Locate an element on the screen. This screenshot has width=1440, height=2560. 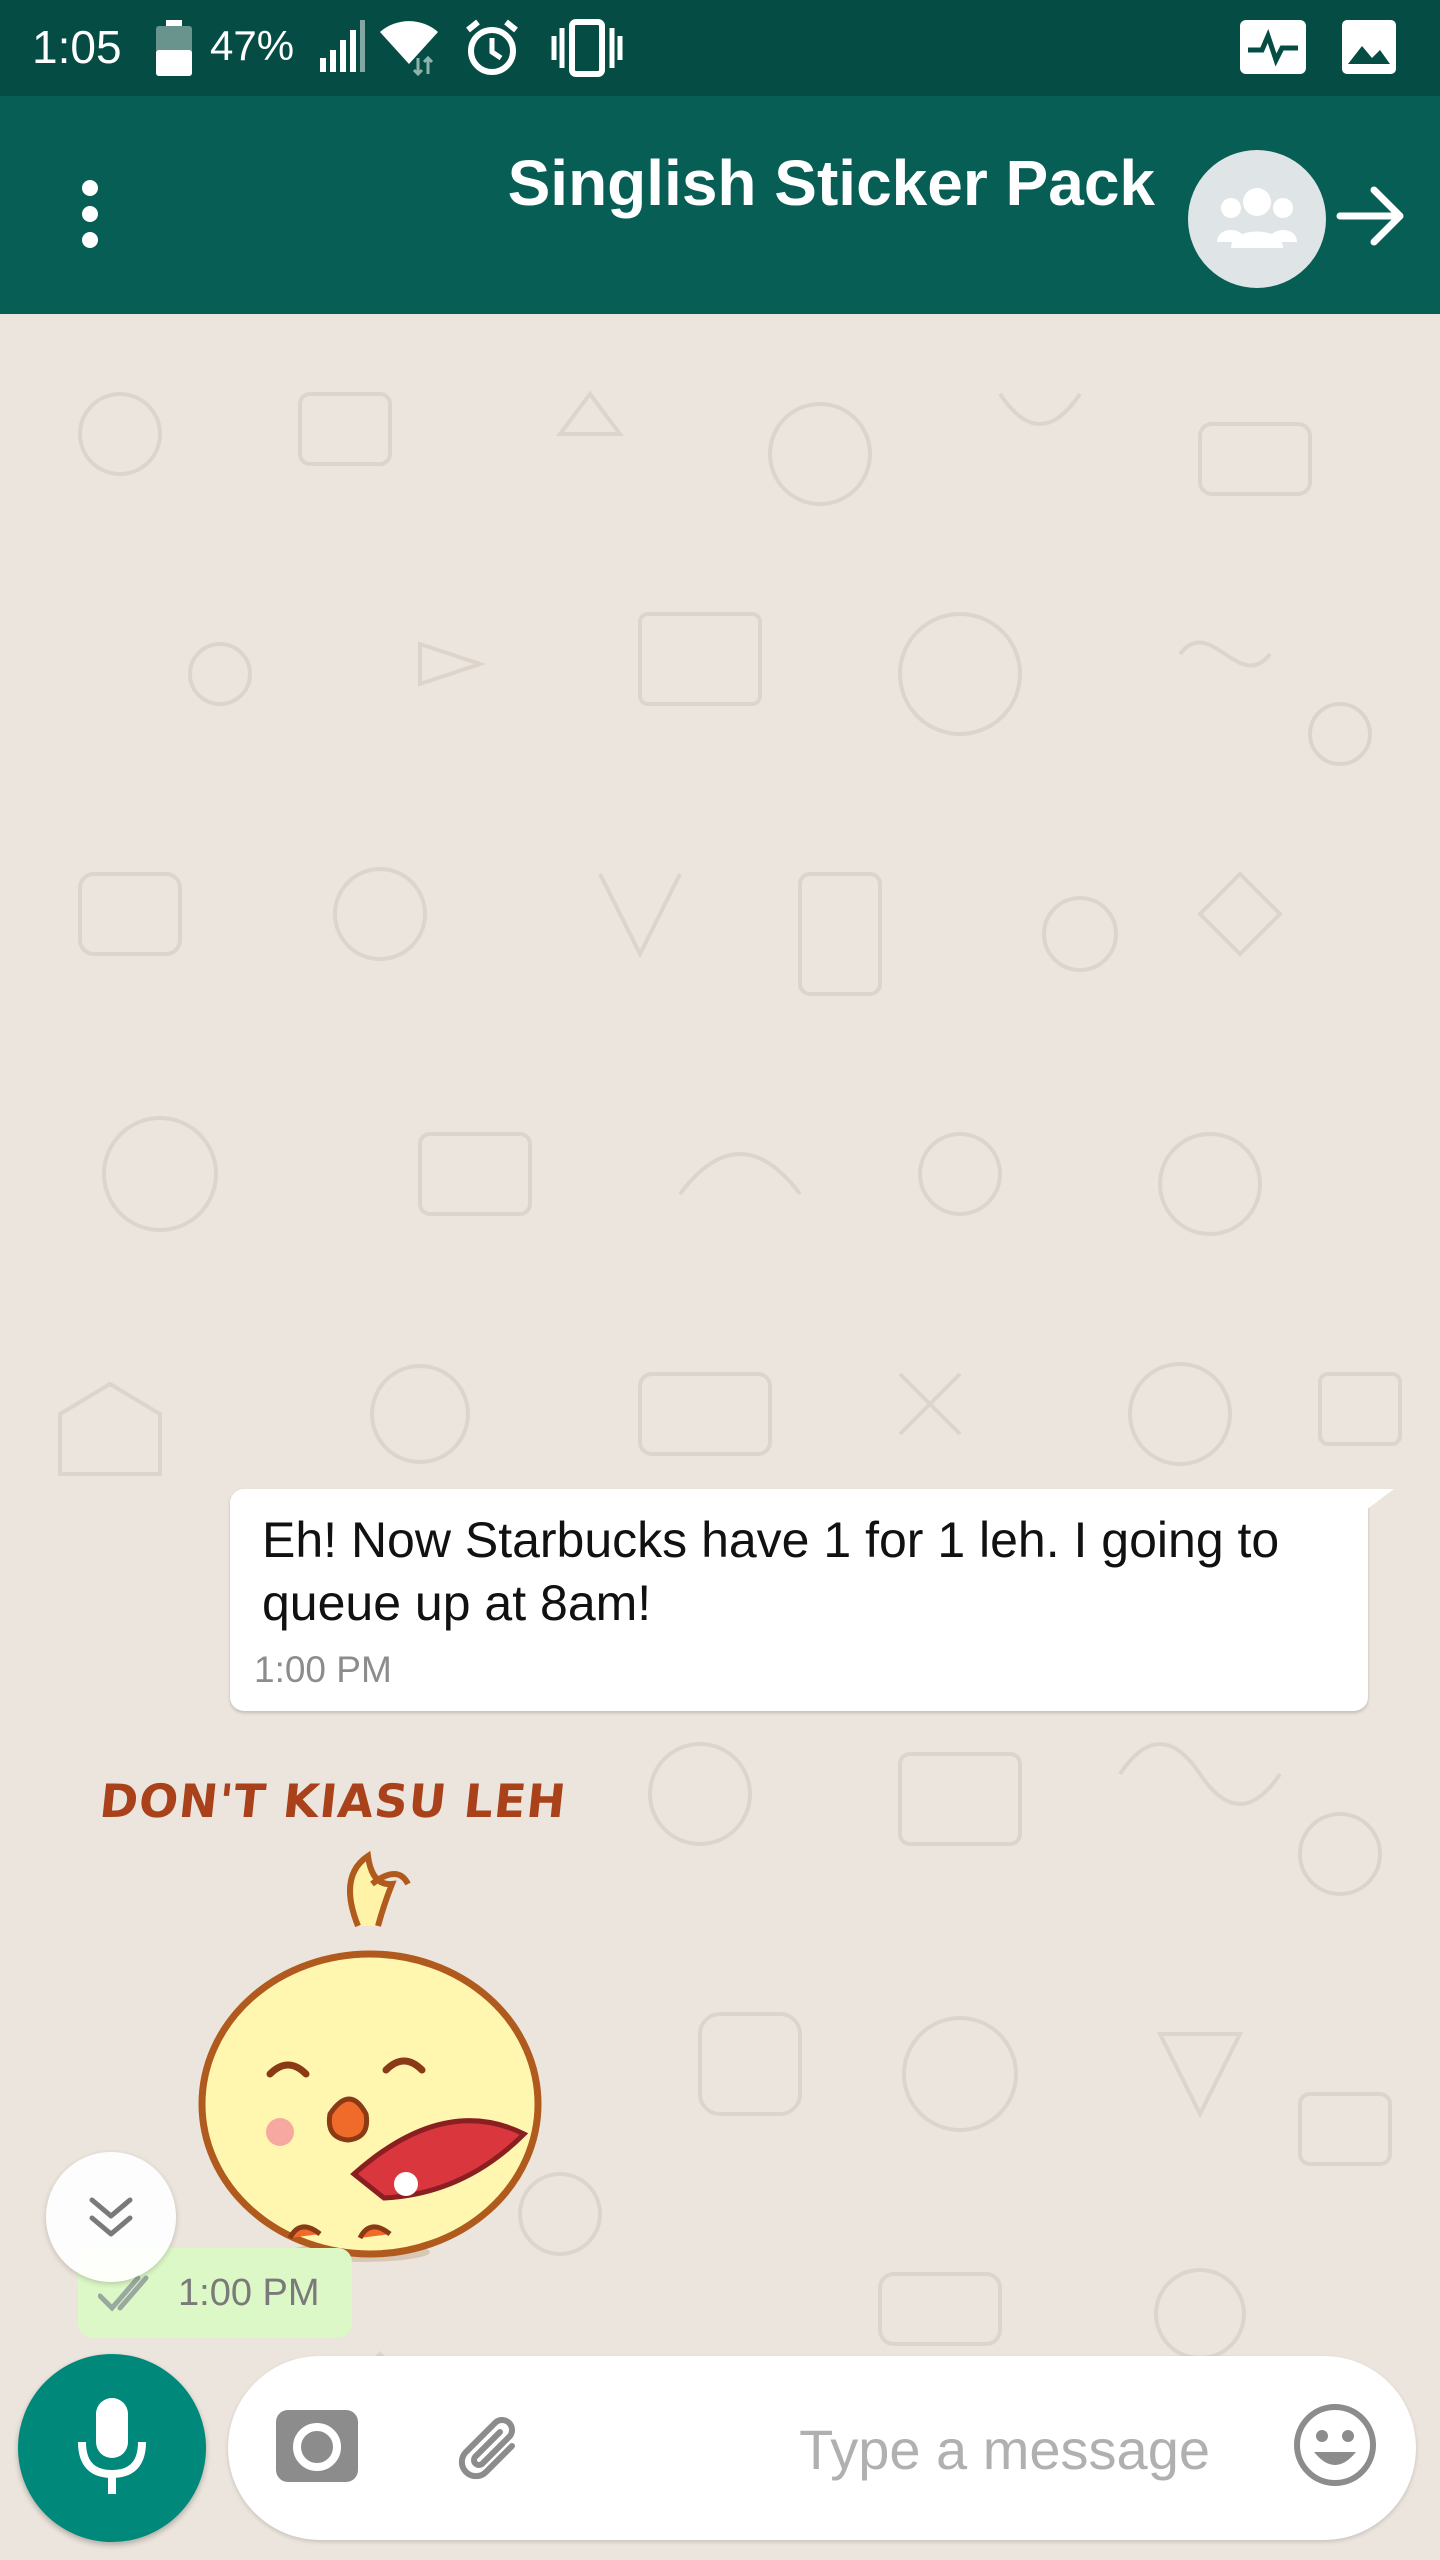
battery-icon is located at coordinates (174, 48).